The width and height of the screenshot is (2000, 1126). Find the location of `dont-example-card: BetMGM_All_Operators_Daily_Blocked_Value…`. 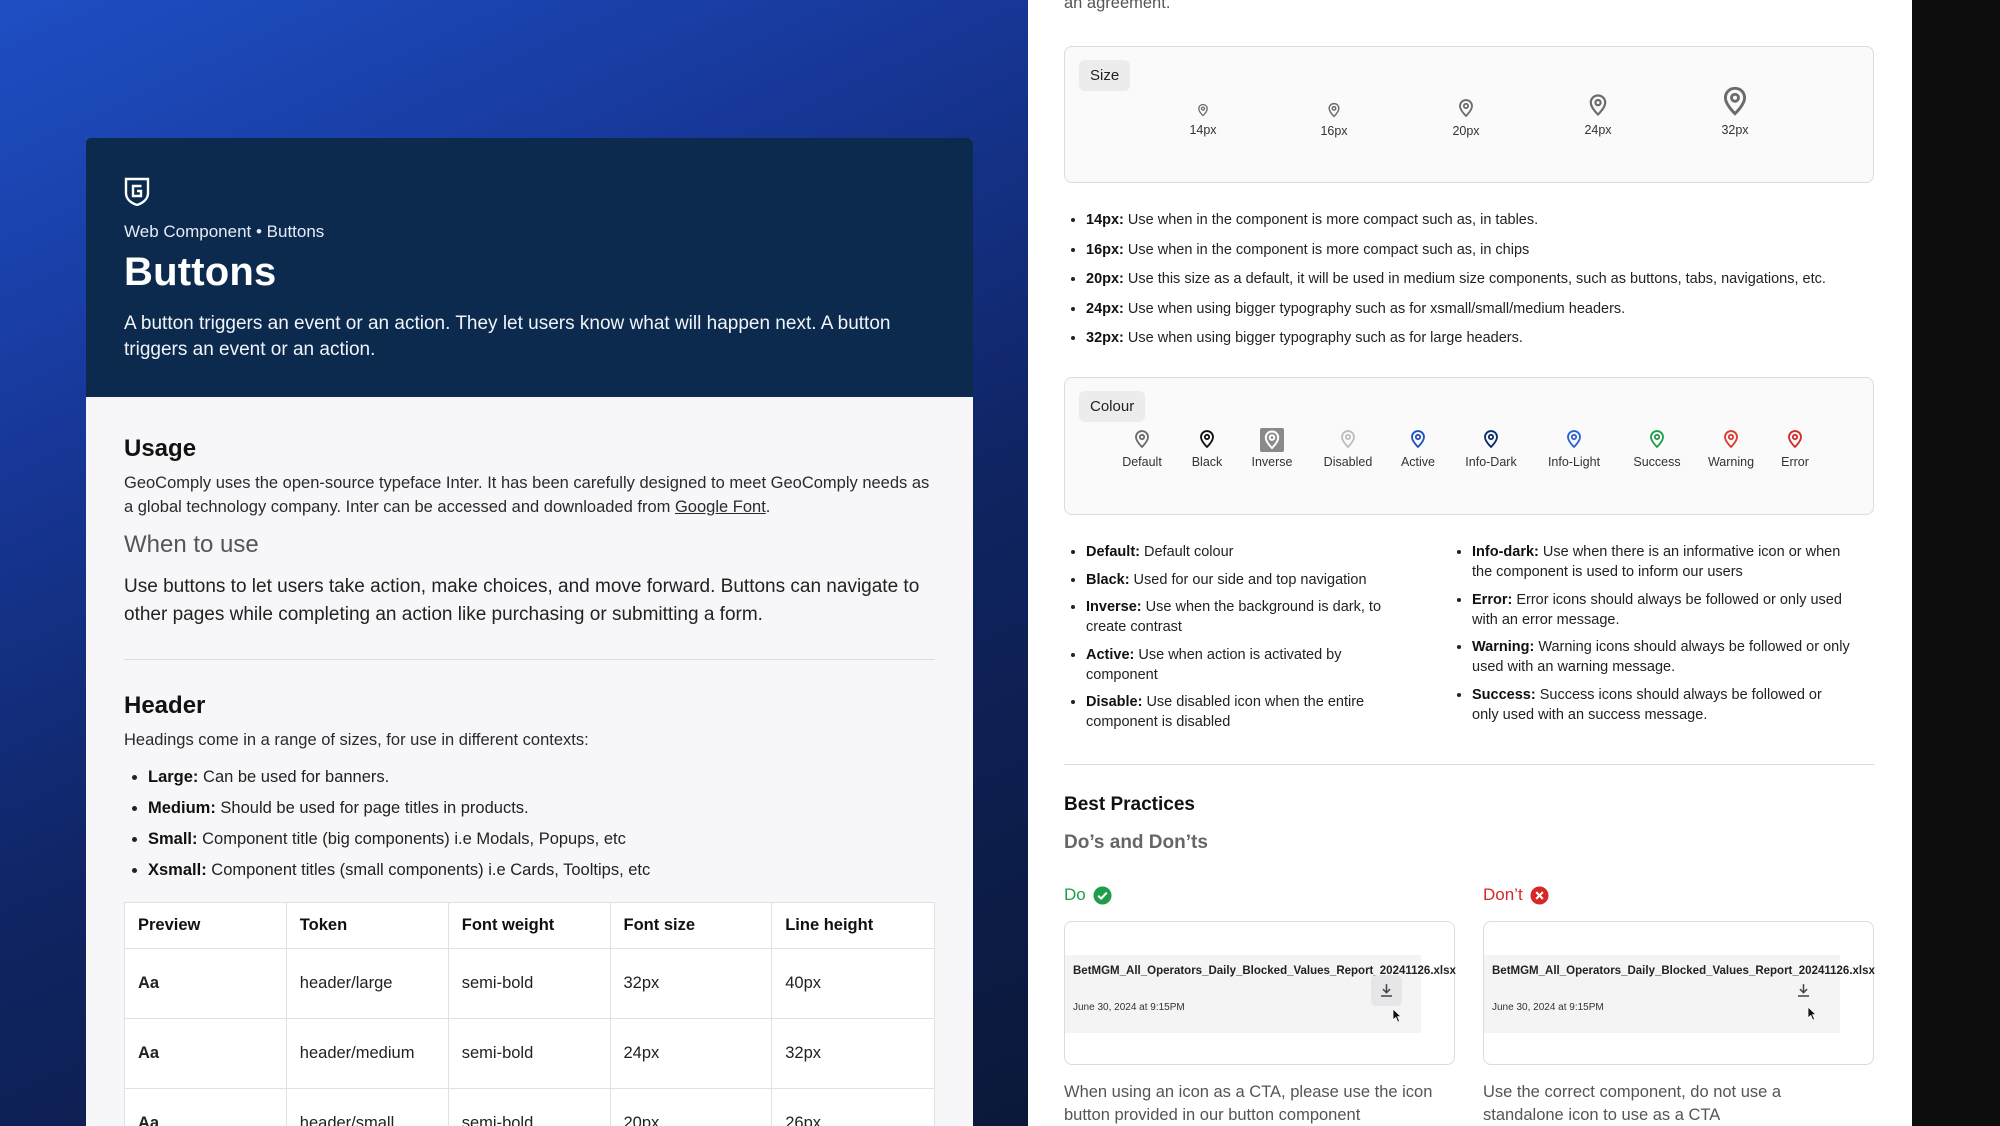

dont-example-card: BetMGM_All_Operators_Daily_Blocked_Value… is located at coordinates (1679, 993).